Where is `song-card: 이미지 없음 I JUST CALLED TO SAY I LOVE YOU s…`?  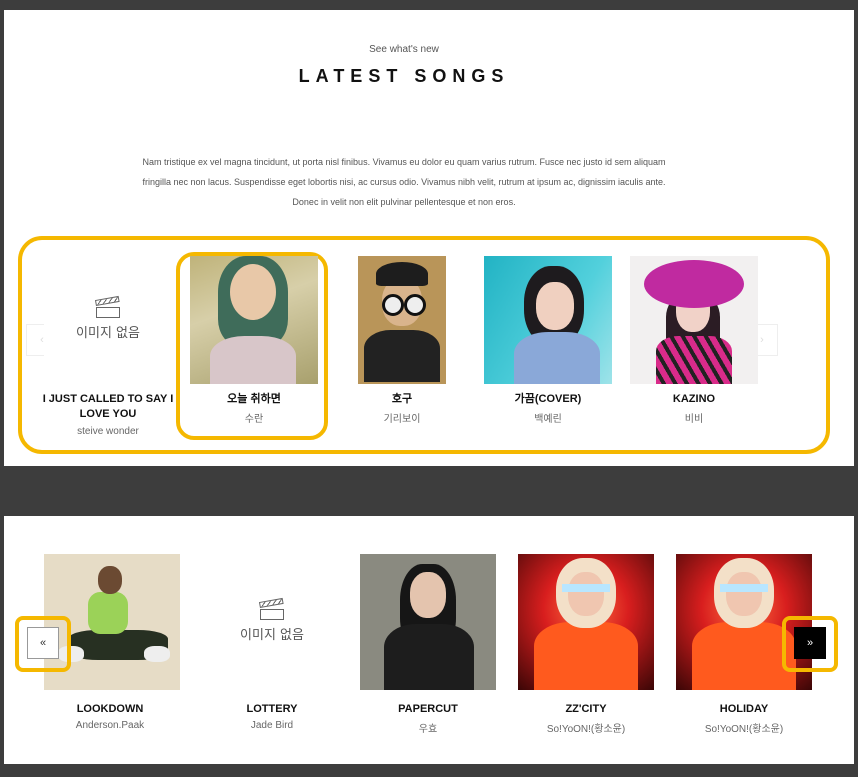 song-card: 이미지 없음 I JUST CALLED TO SAY I LOVE YOU s… is located at coordinates (108, 351).